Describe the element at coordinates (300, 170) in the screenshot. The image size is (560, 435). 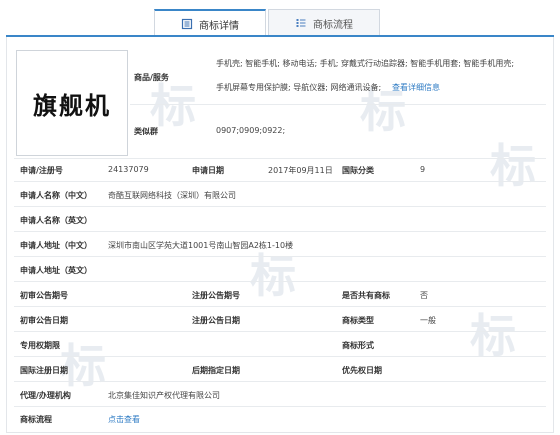
I see `app-date-value: 2017年09月11日` at that location.